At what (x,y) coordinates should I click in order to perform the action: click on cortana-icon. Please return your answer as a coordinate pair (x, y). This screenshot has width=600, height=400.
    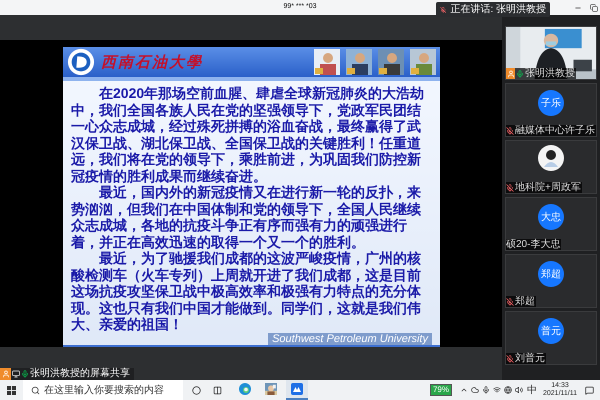
    Looking at the image, I should click on (196, 390).